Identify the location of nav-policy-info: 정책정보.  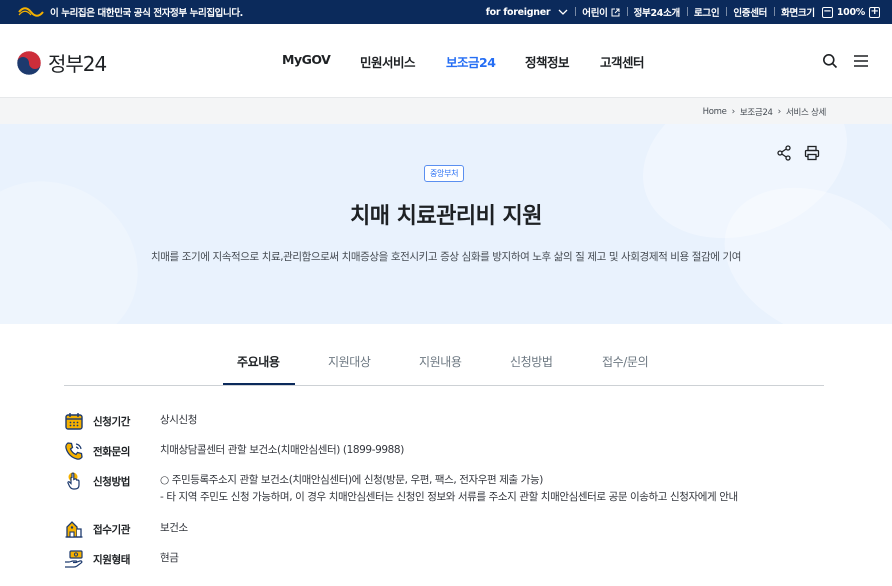
(547, 61).